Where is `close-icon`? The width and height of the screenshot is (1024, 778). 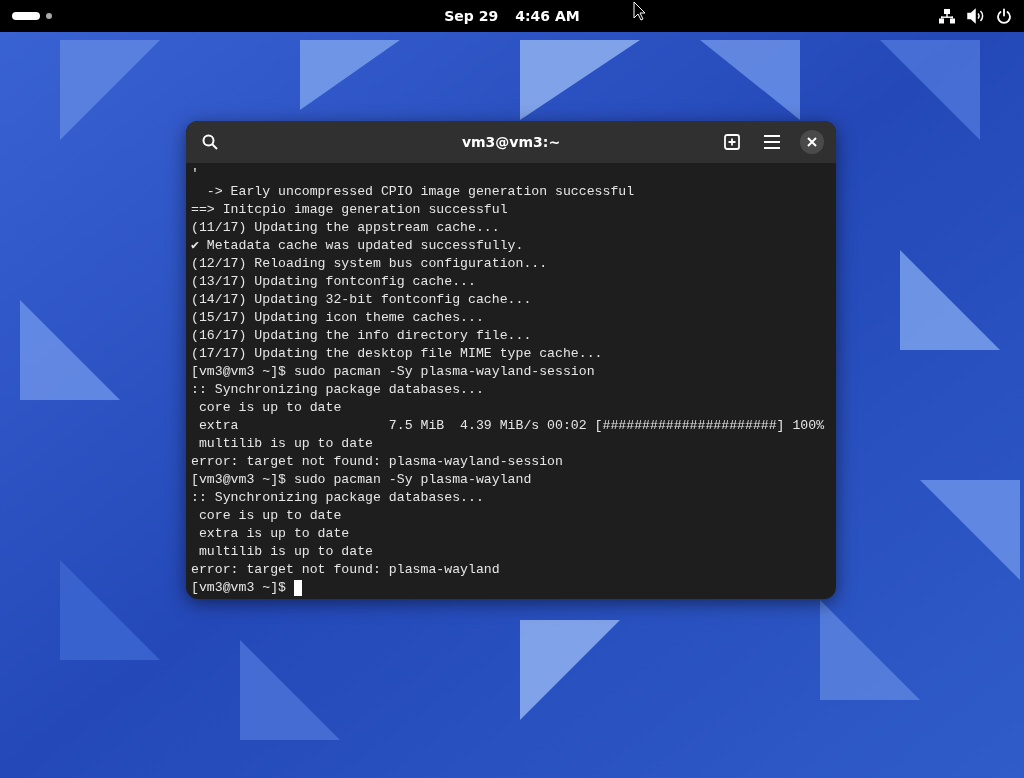 close-icon is located at coordinates (812, 142).